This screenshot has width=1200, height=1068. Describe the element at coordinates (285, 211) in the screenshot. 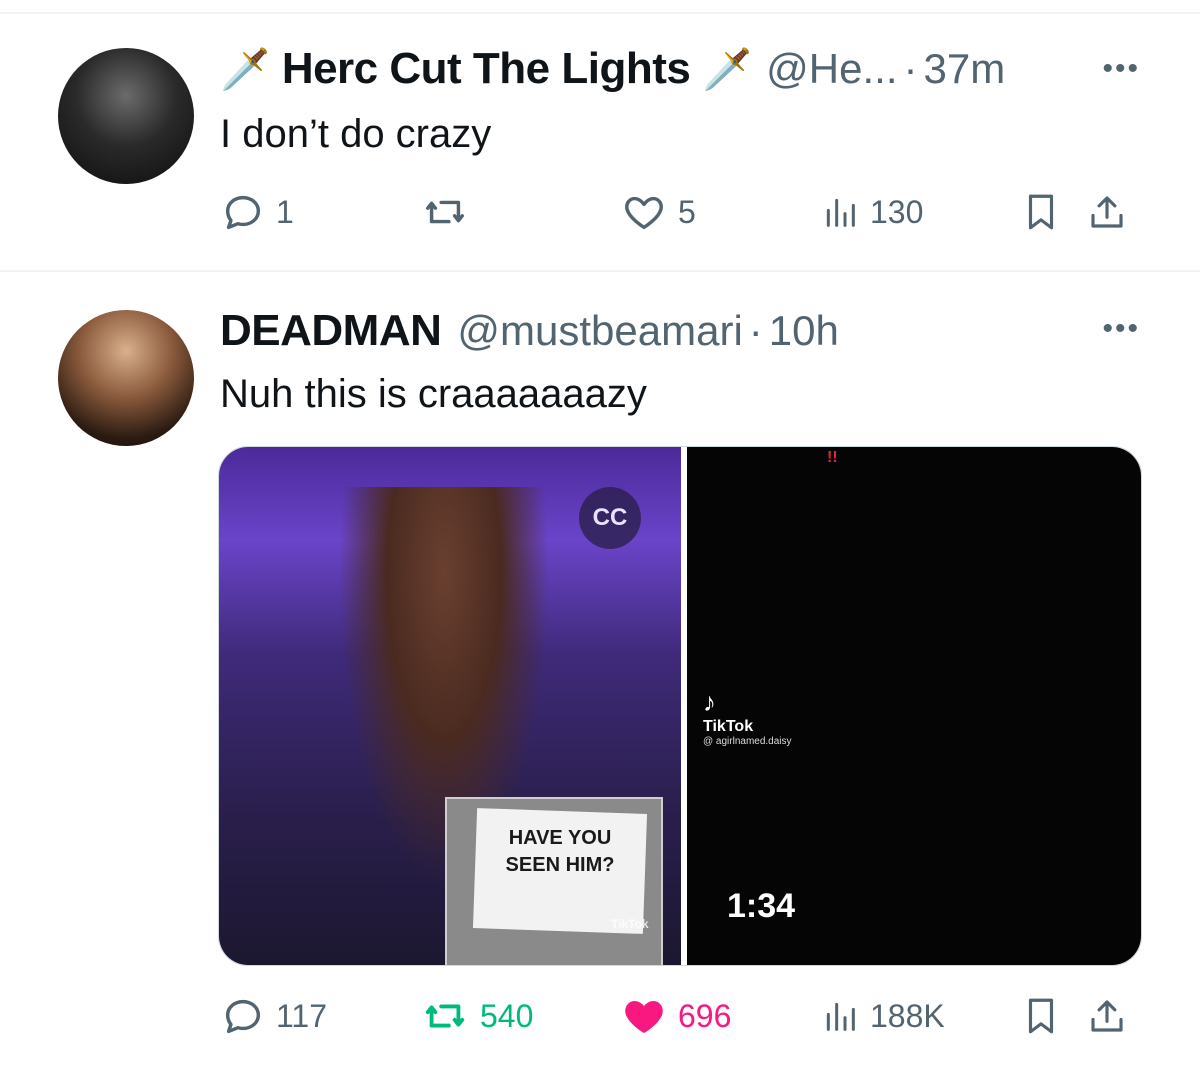

I see `reply-count: 1` at that location.